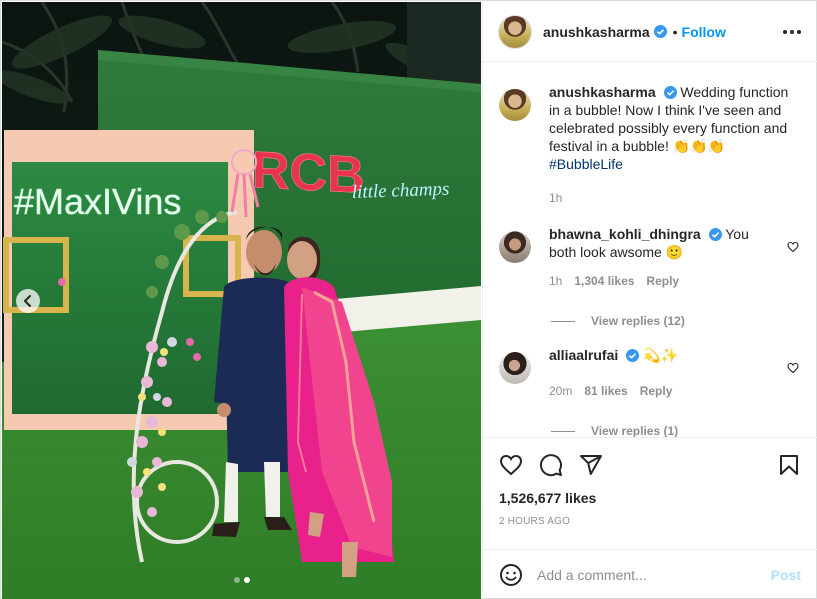 Image resolution: width=817 pixels, height=599 pixels. I want to click on add-comment-bar: Post, so click(650, 574).